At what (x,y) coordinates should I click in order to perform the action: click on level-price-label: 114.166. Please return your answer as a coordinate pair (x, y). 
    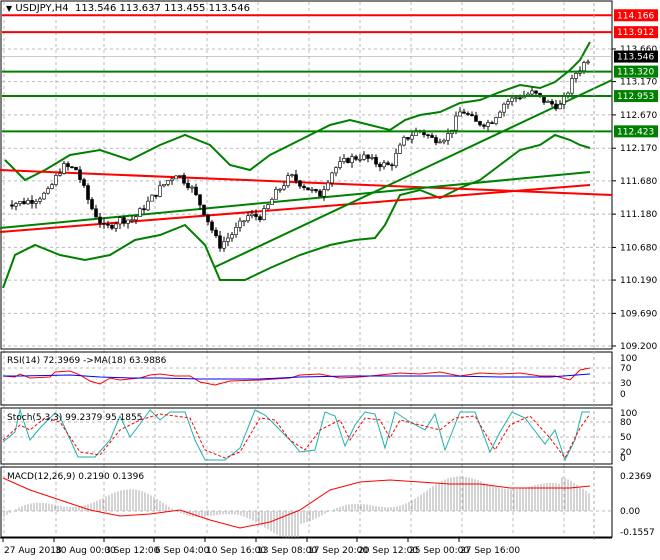
    Looking at the image, I should click on (635, 16).